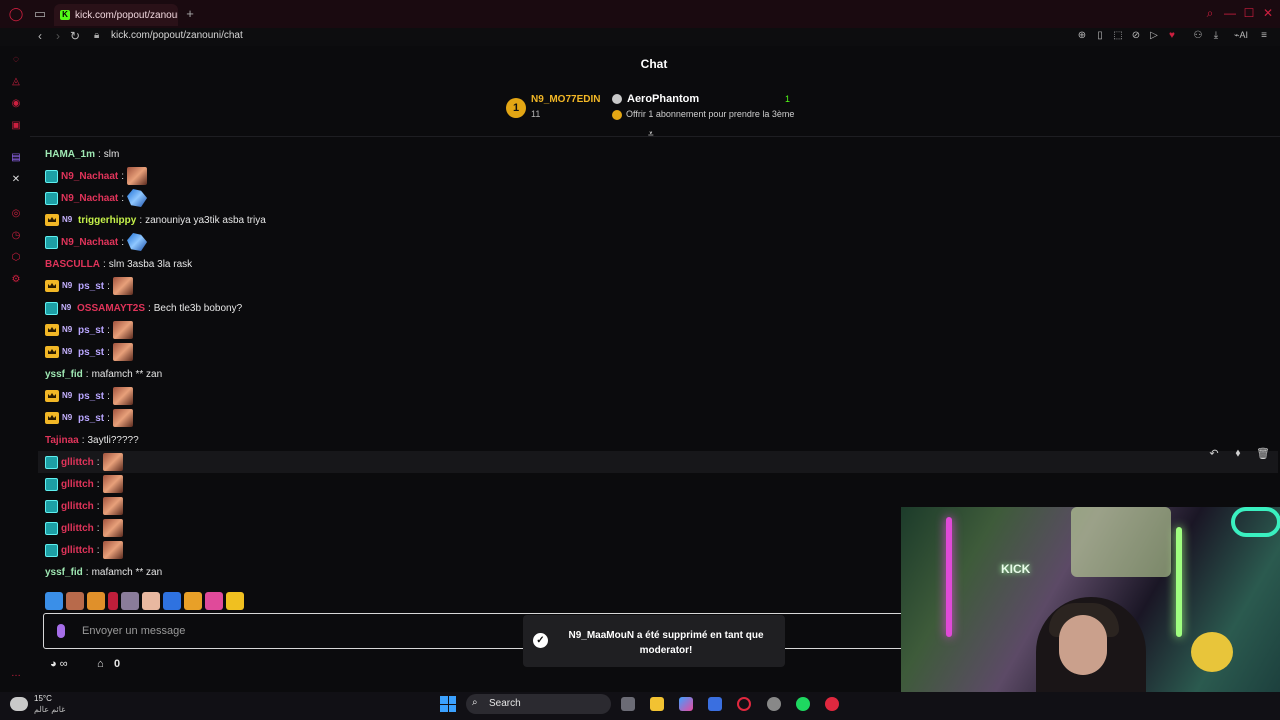  Describe the element at coordinates (1154, 35) in the screenshot. I see `player-icon: ▷` at that location.